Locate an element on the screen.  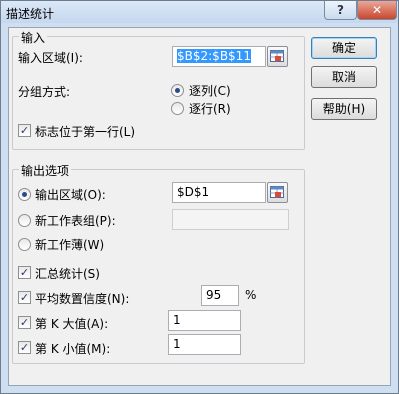
kth-smallest-field: 1 is located at coordinates (204, 344).